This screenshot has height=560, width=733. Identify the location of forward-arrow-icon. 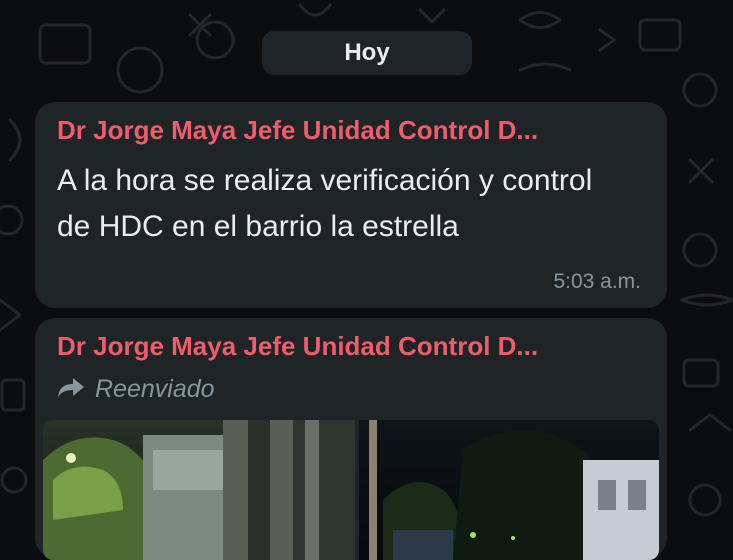
(71, 389).